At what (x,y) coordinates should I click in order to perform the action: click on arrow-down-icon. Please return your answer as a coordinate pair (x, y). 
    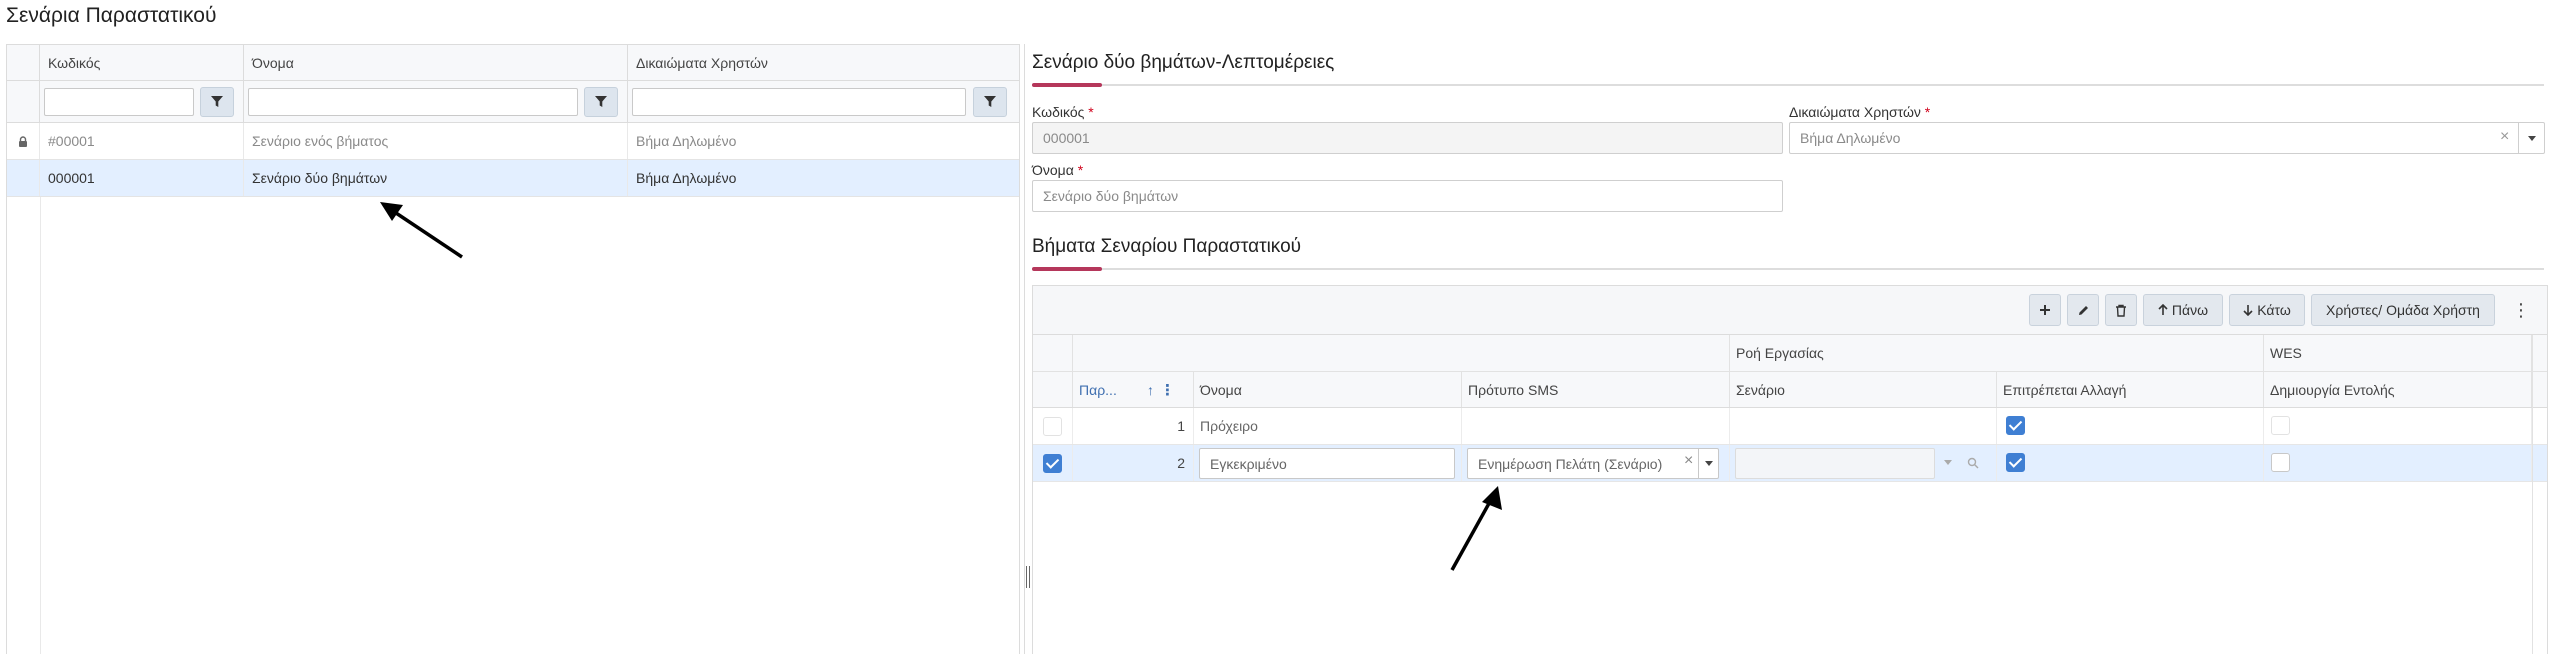
    Looking at the image, I should click on (2248, 310).